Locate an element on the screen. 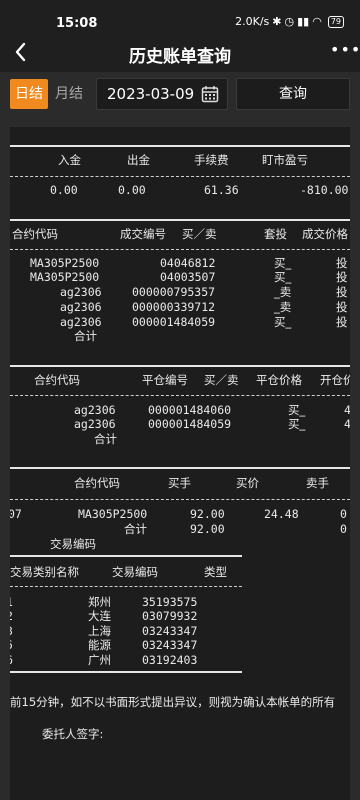  app-bar: 历史账单查询 ••• is located at coordinates (180, 53).